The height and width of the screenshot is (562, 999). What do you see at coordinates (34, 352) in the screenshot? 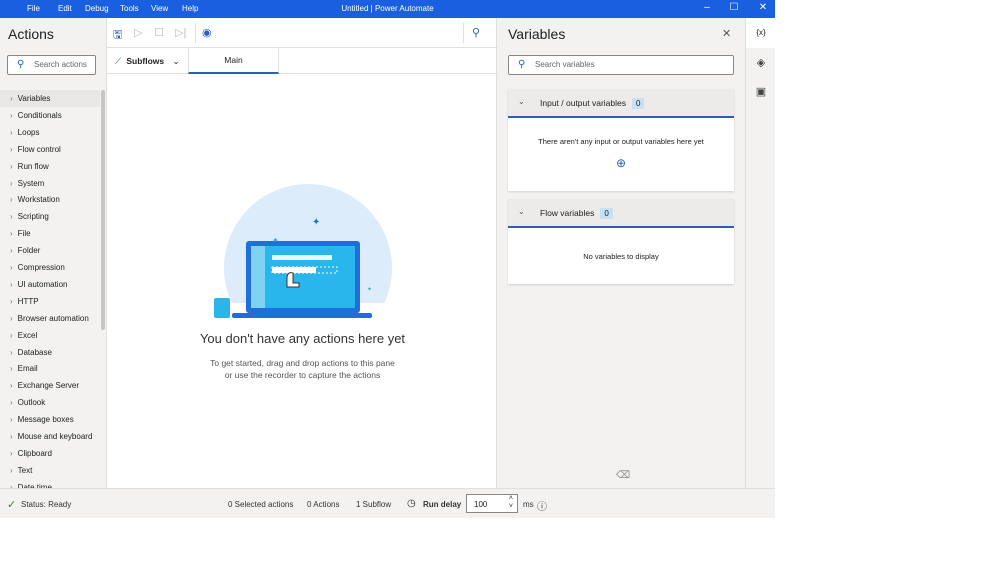
I see `action-category-label: Database` at bounding box center [34, 352].